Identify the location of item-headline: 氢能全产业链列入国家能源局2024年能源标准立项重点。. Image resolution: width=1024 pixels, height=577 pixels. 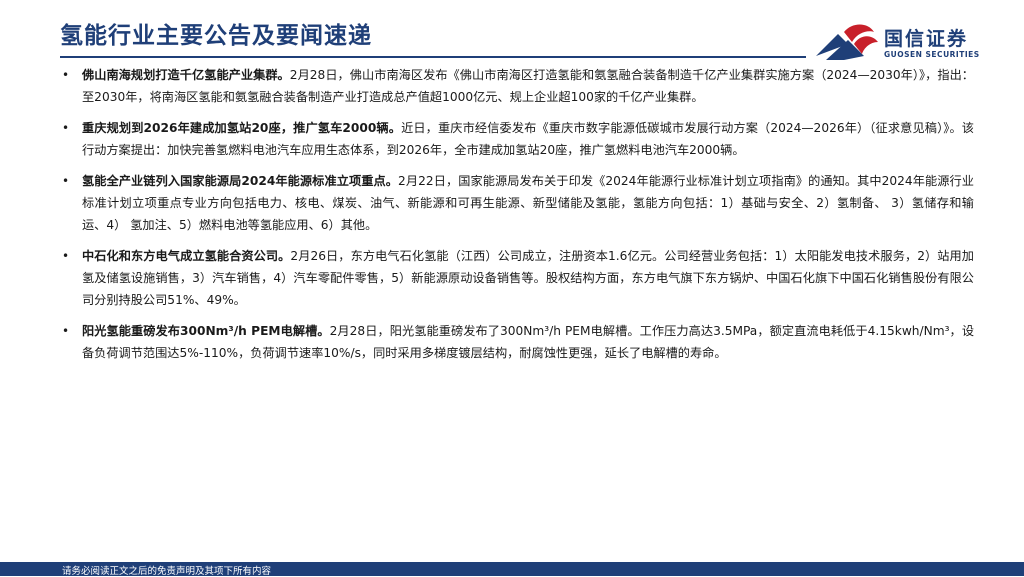
(240, 181).